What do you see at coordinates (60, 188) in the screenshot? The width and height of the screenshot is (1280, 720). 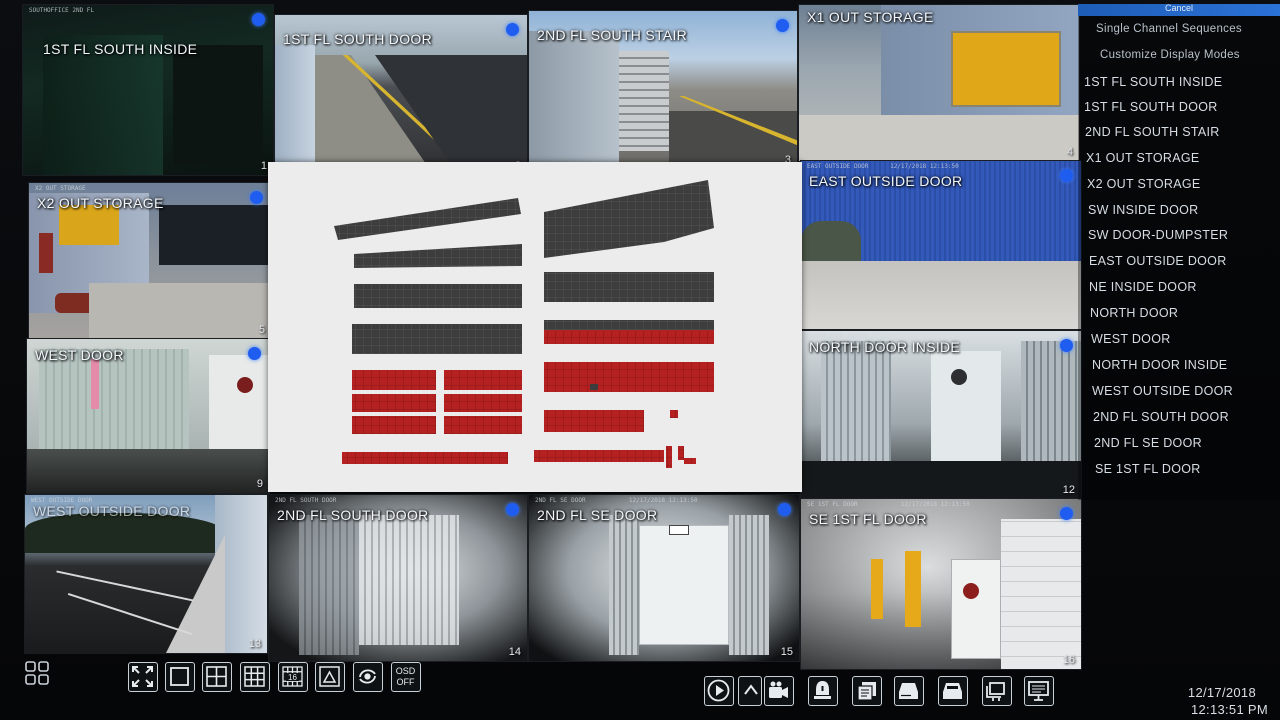 I see `camera-info-text: X2 OUT STORAGE` at bounding box center [60, 188].